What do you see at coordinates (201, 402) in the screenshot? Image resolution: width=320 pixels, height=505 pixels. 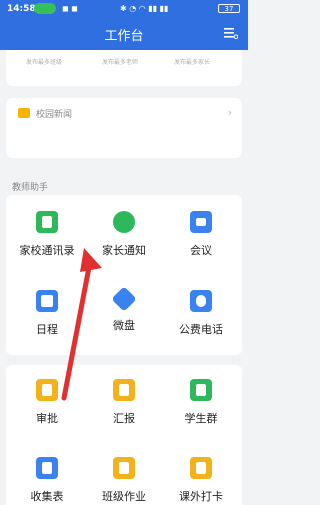 I see `tool-item-student-group: 学生群` at bounding box center [201, 402].